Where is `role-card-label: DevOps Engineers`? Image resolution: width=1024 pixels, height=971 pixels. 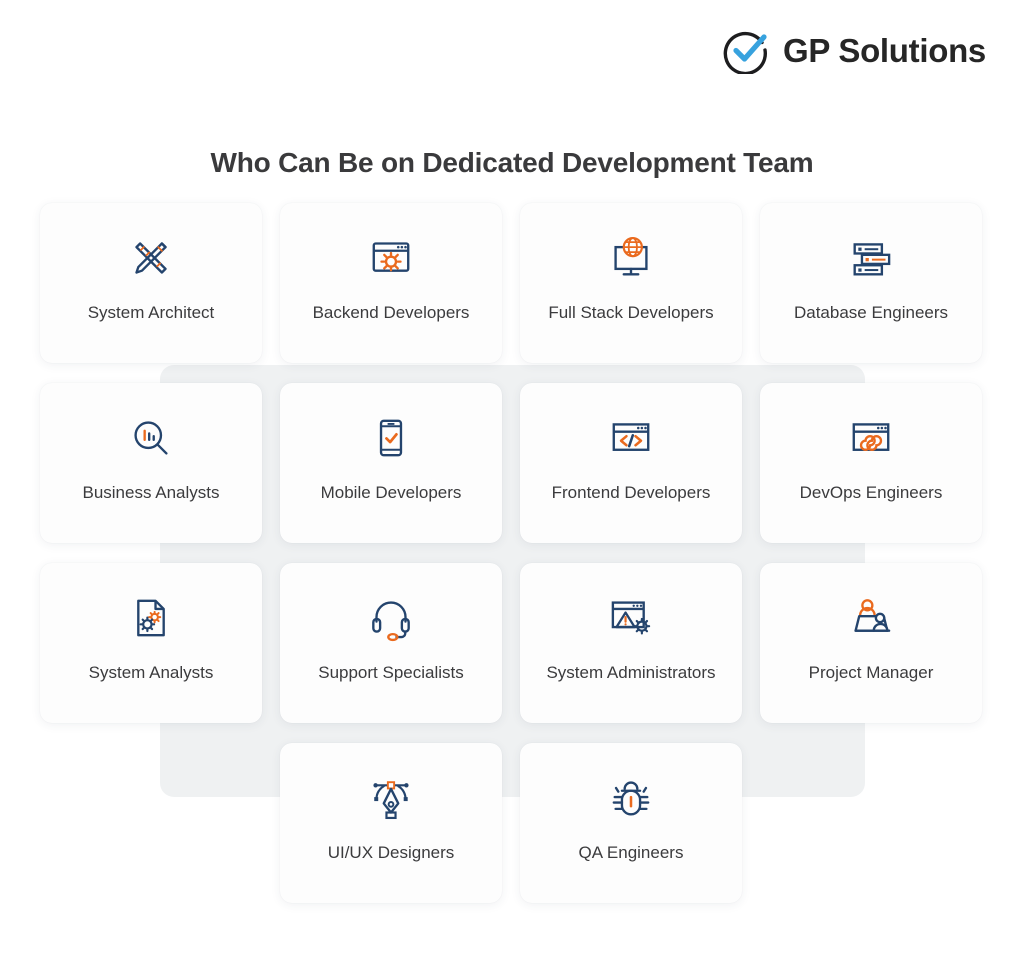 role-card-label: DevOps Engineers is located at coordinates (871, 492).